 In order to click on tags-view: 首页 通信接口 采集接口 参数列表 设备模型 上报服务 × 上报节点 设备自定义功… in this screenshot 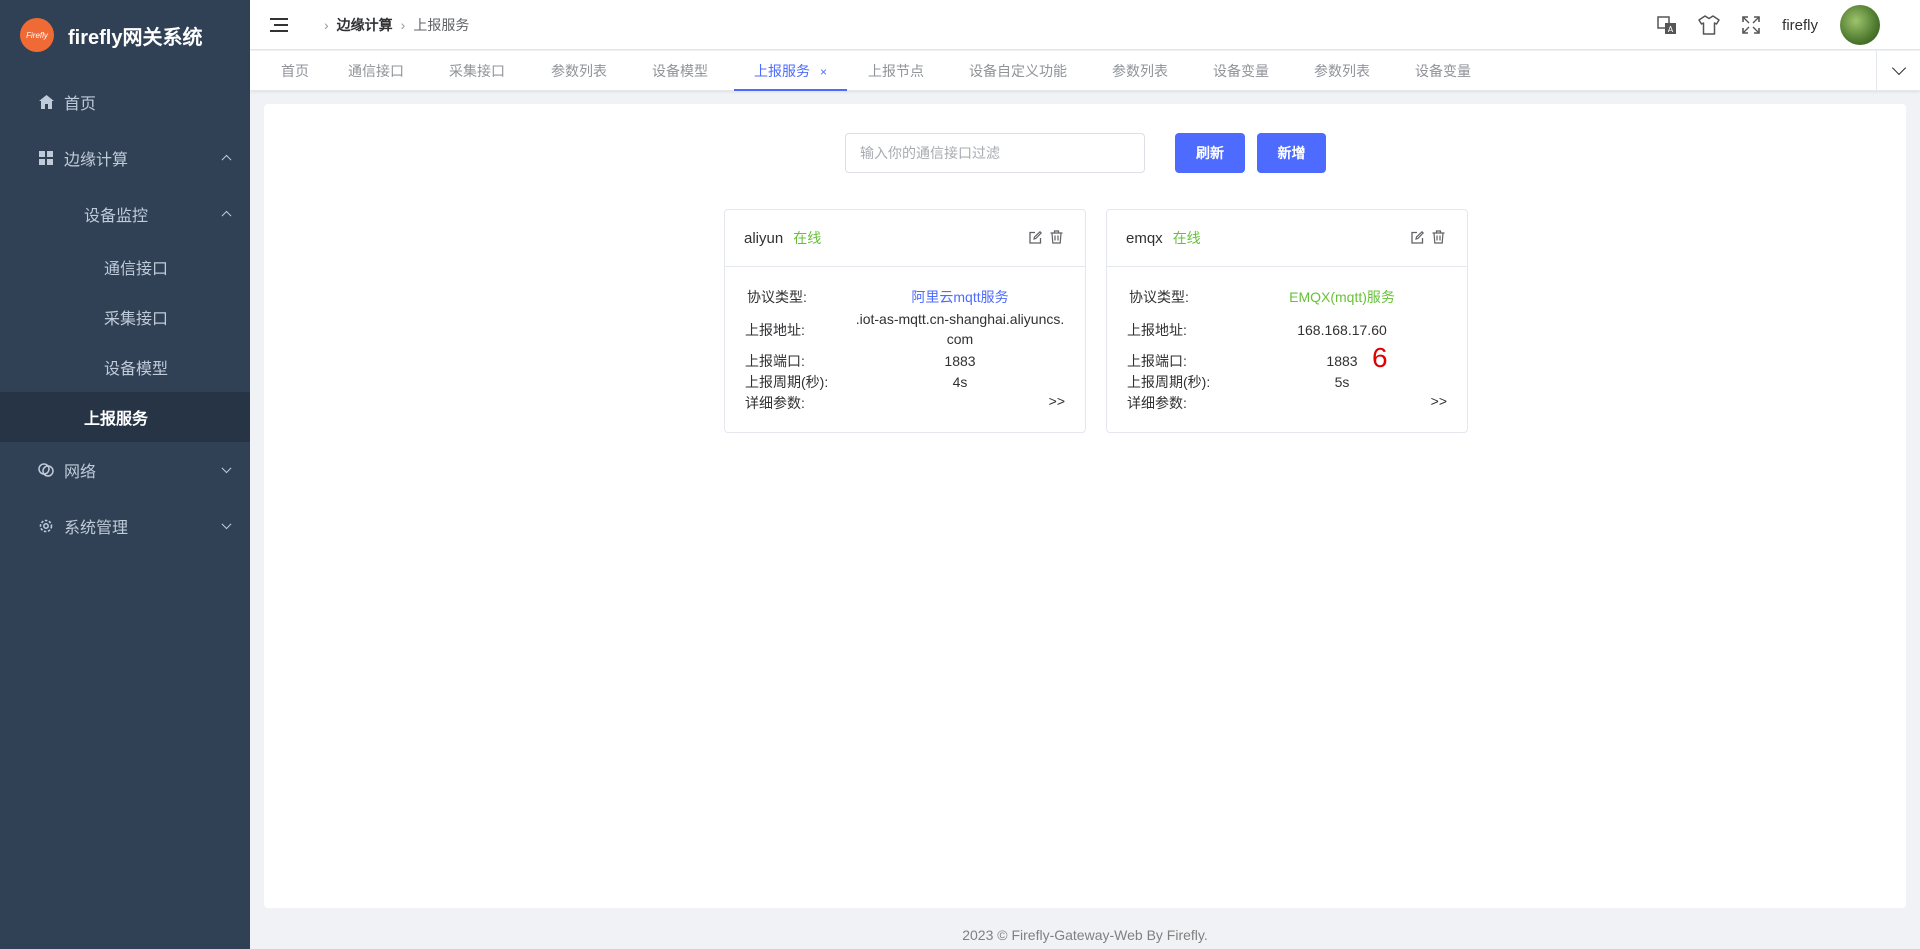, I will do `click(1085, 71)`.